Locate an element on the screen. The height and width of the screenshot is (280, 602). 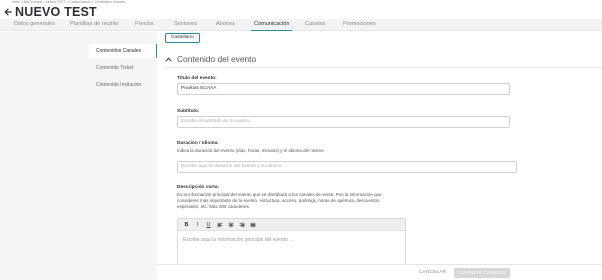
save-changes-button: GUARDAR CAMBIOS is located at coordinates (482, 273).